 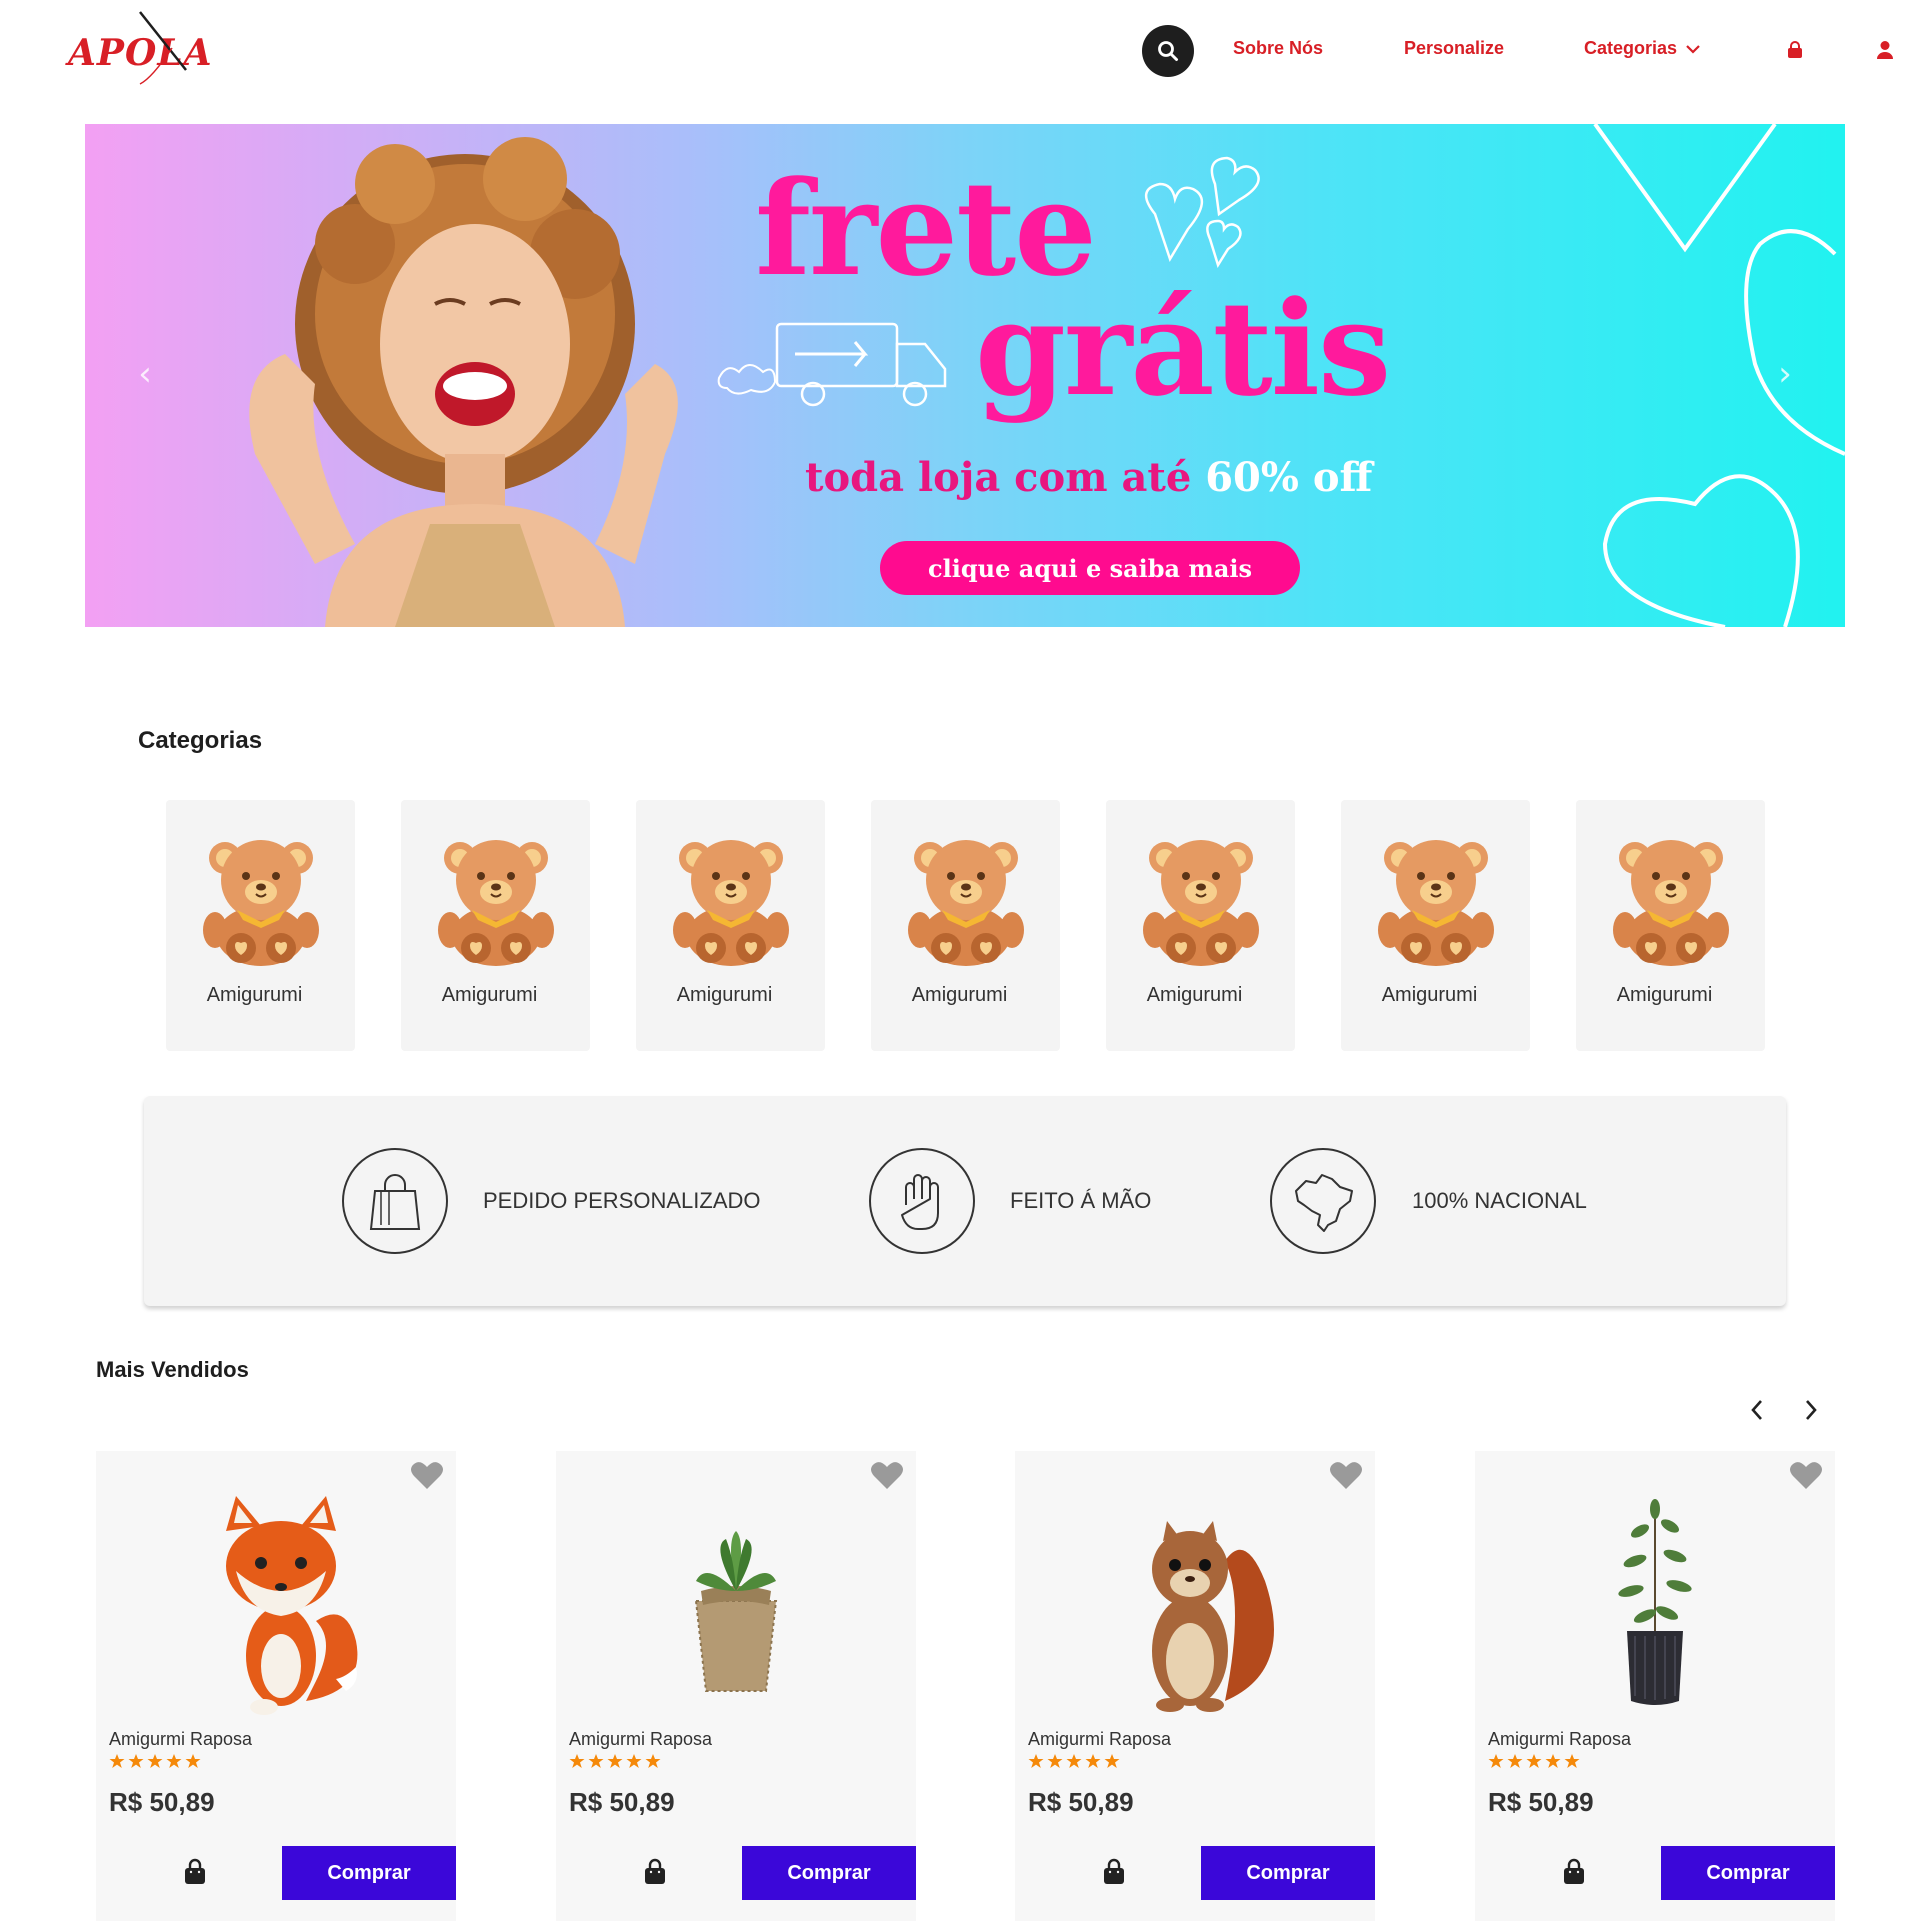 I want to click on brazil-map-icon, so click(x=1324, y=1203).